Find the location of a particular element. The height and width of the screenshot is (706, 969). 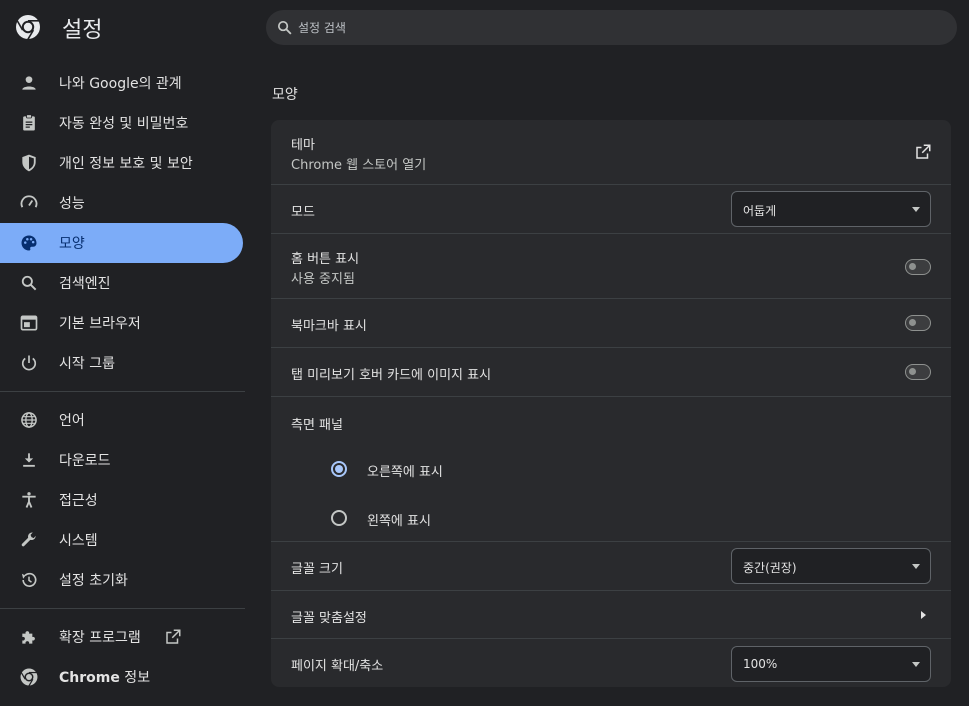

side-panel-right-radio is located at coordinates (339, 469).